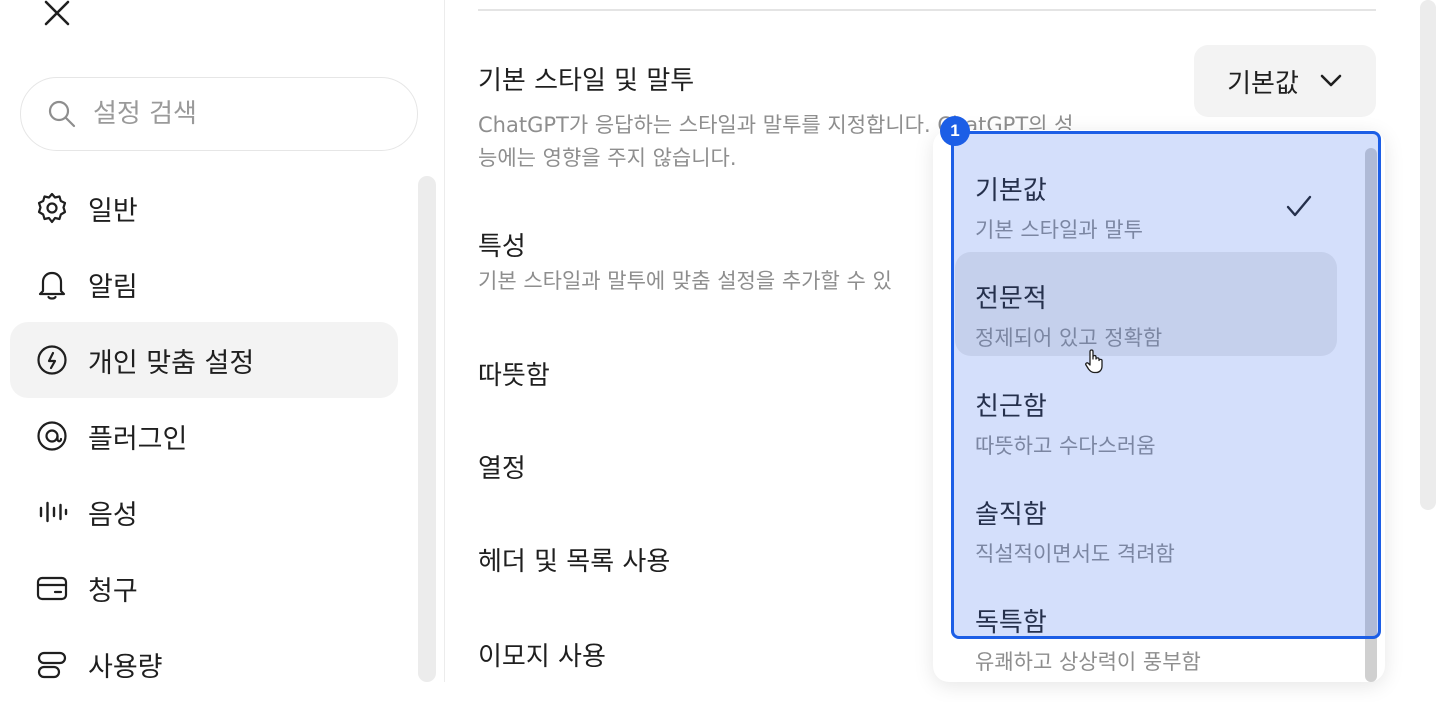 This screenshot has height=702, width=1440. Describe the element at coordinates (514, 373) in the screenshot. I see `setting-row-warmth: 따뜻함` at that location.